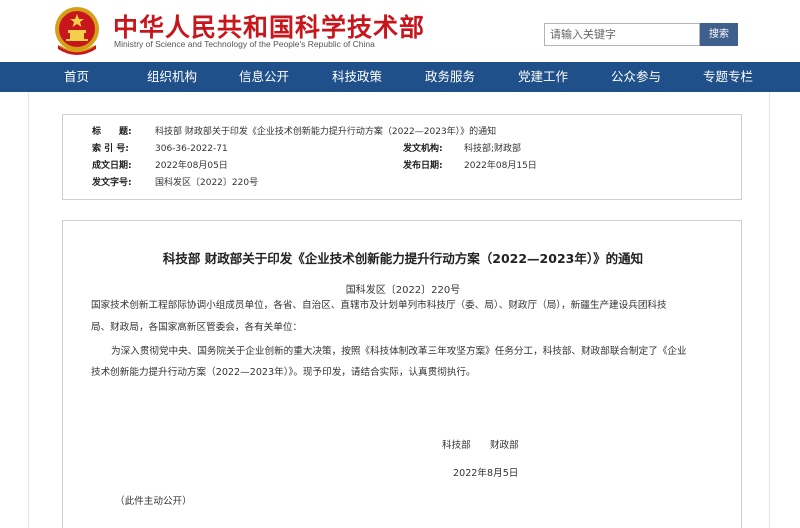 The image size is (800, 528). I want to click on nav-item-organization: 组织机构, so click(172, 77).